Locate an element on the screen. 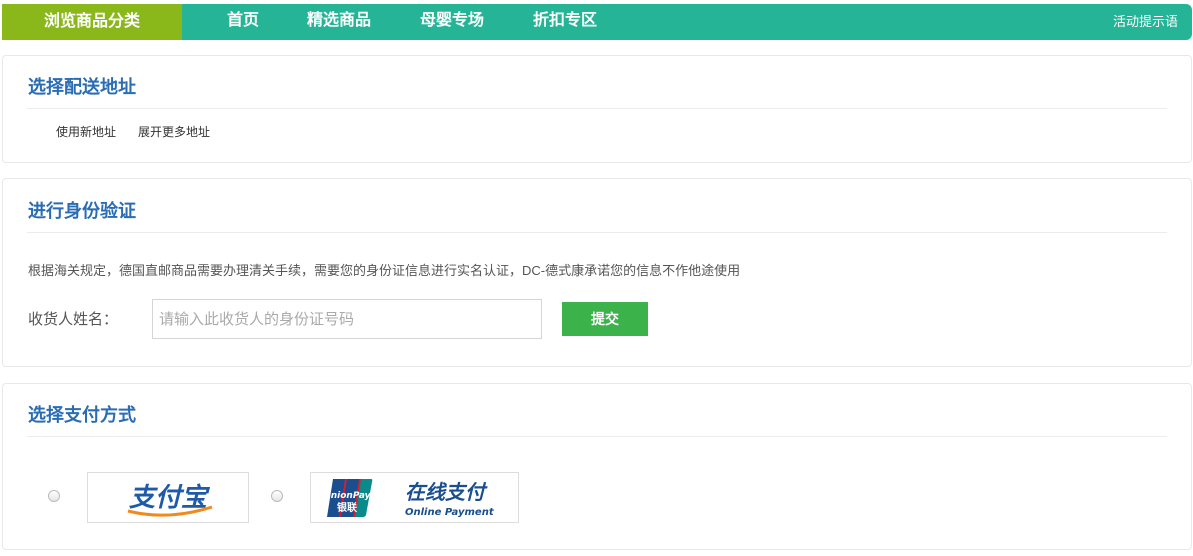 This screenshot has height=556, width=1193. alipay-logo: 支付宝 is located at coordinates (170, 500).